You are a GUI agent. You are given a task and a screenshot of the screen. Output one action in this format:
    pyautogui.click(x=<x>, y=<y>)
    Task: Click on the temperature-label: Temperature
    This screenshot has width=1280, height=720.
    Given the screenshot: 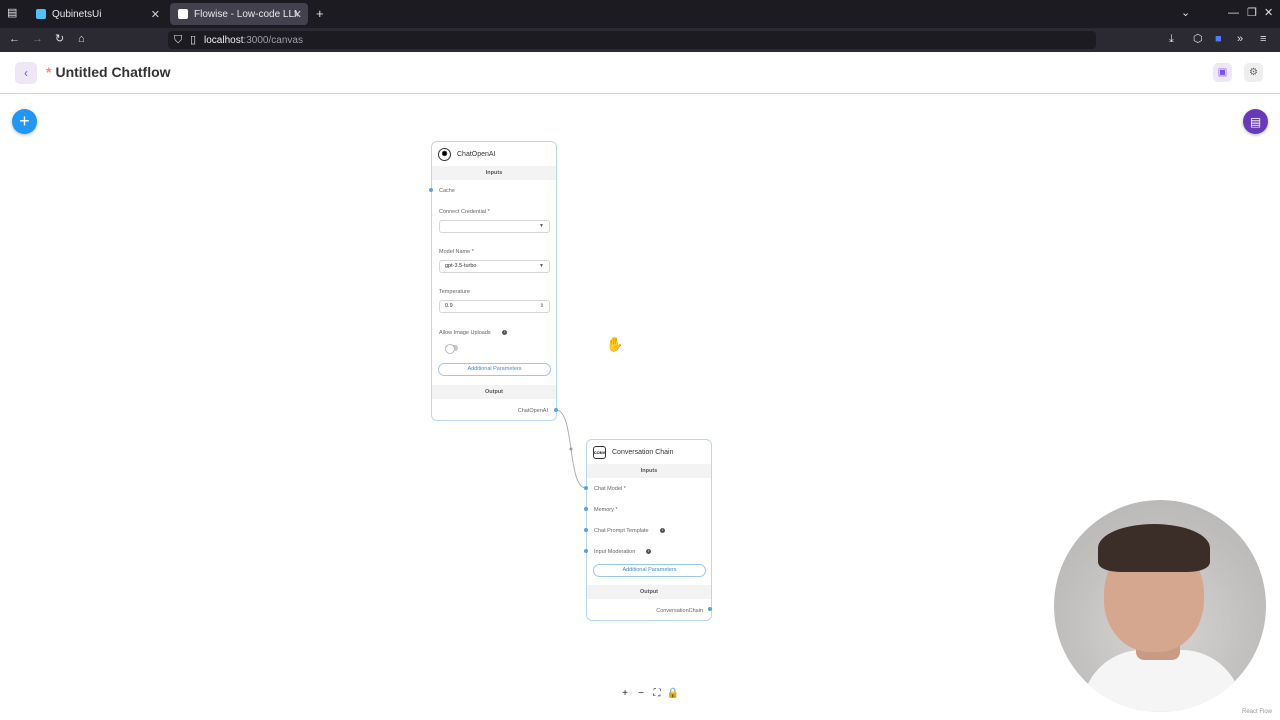 What is the action you would take?
    pyautogui.click(x=454, y=292)
    